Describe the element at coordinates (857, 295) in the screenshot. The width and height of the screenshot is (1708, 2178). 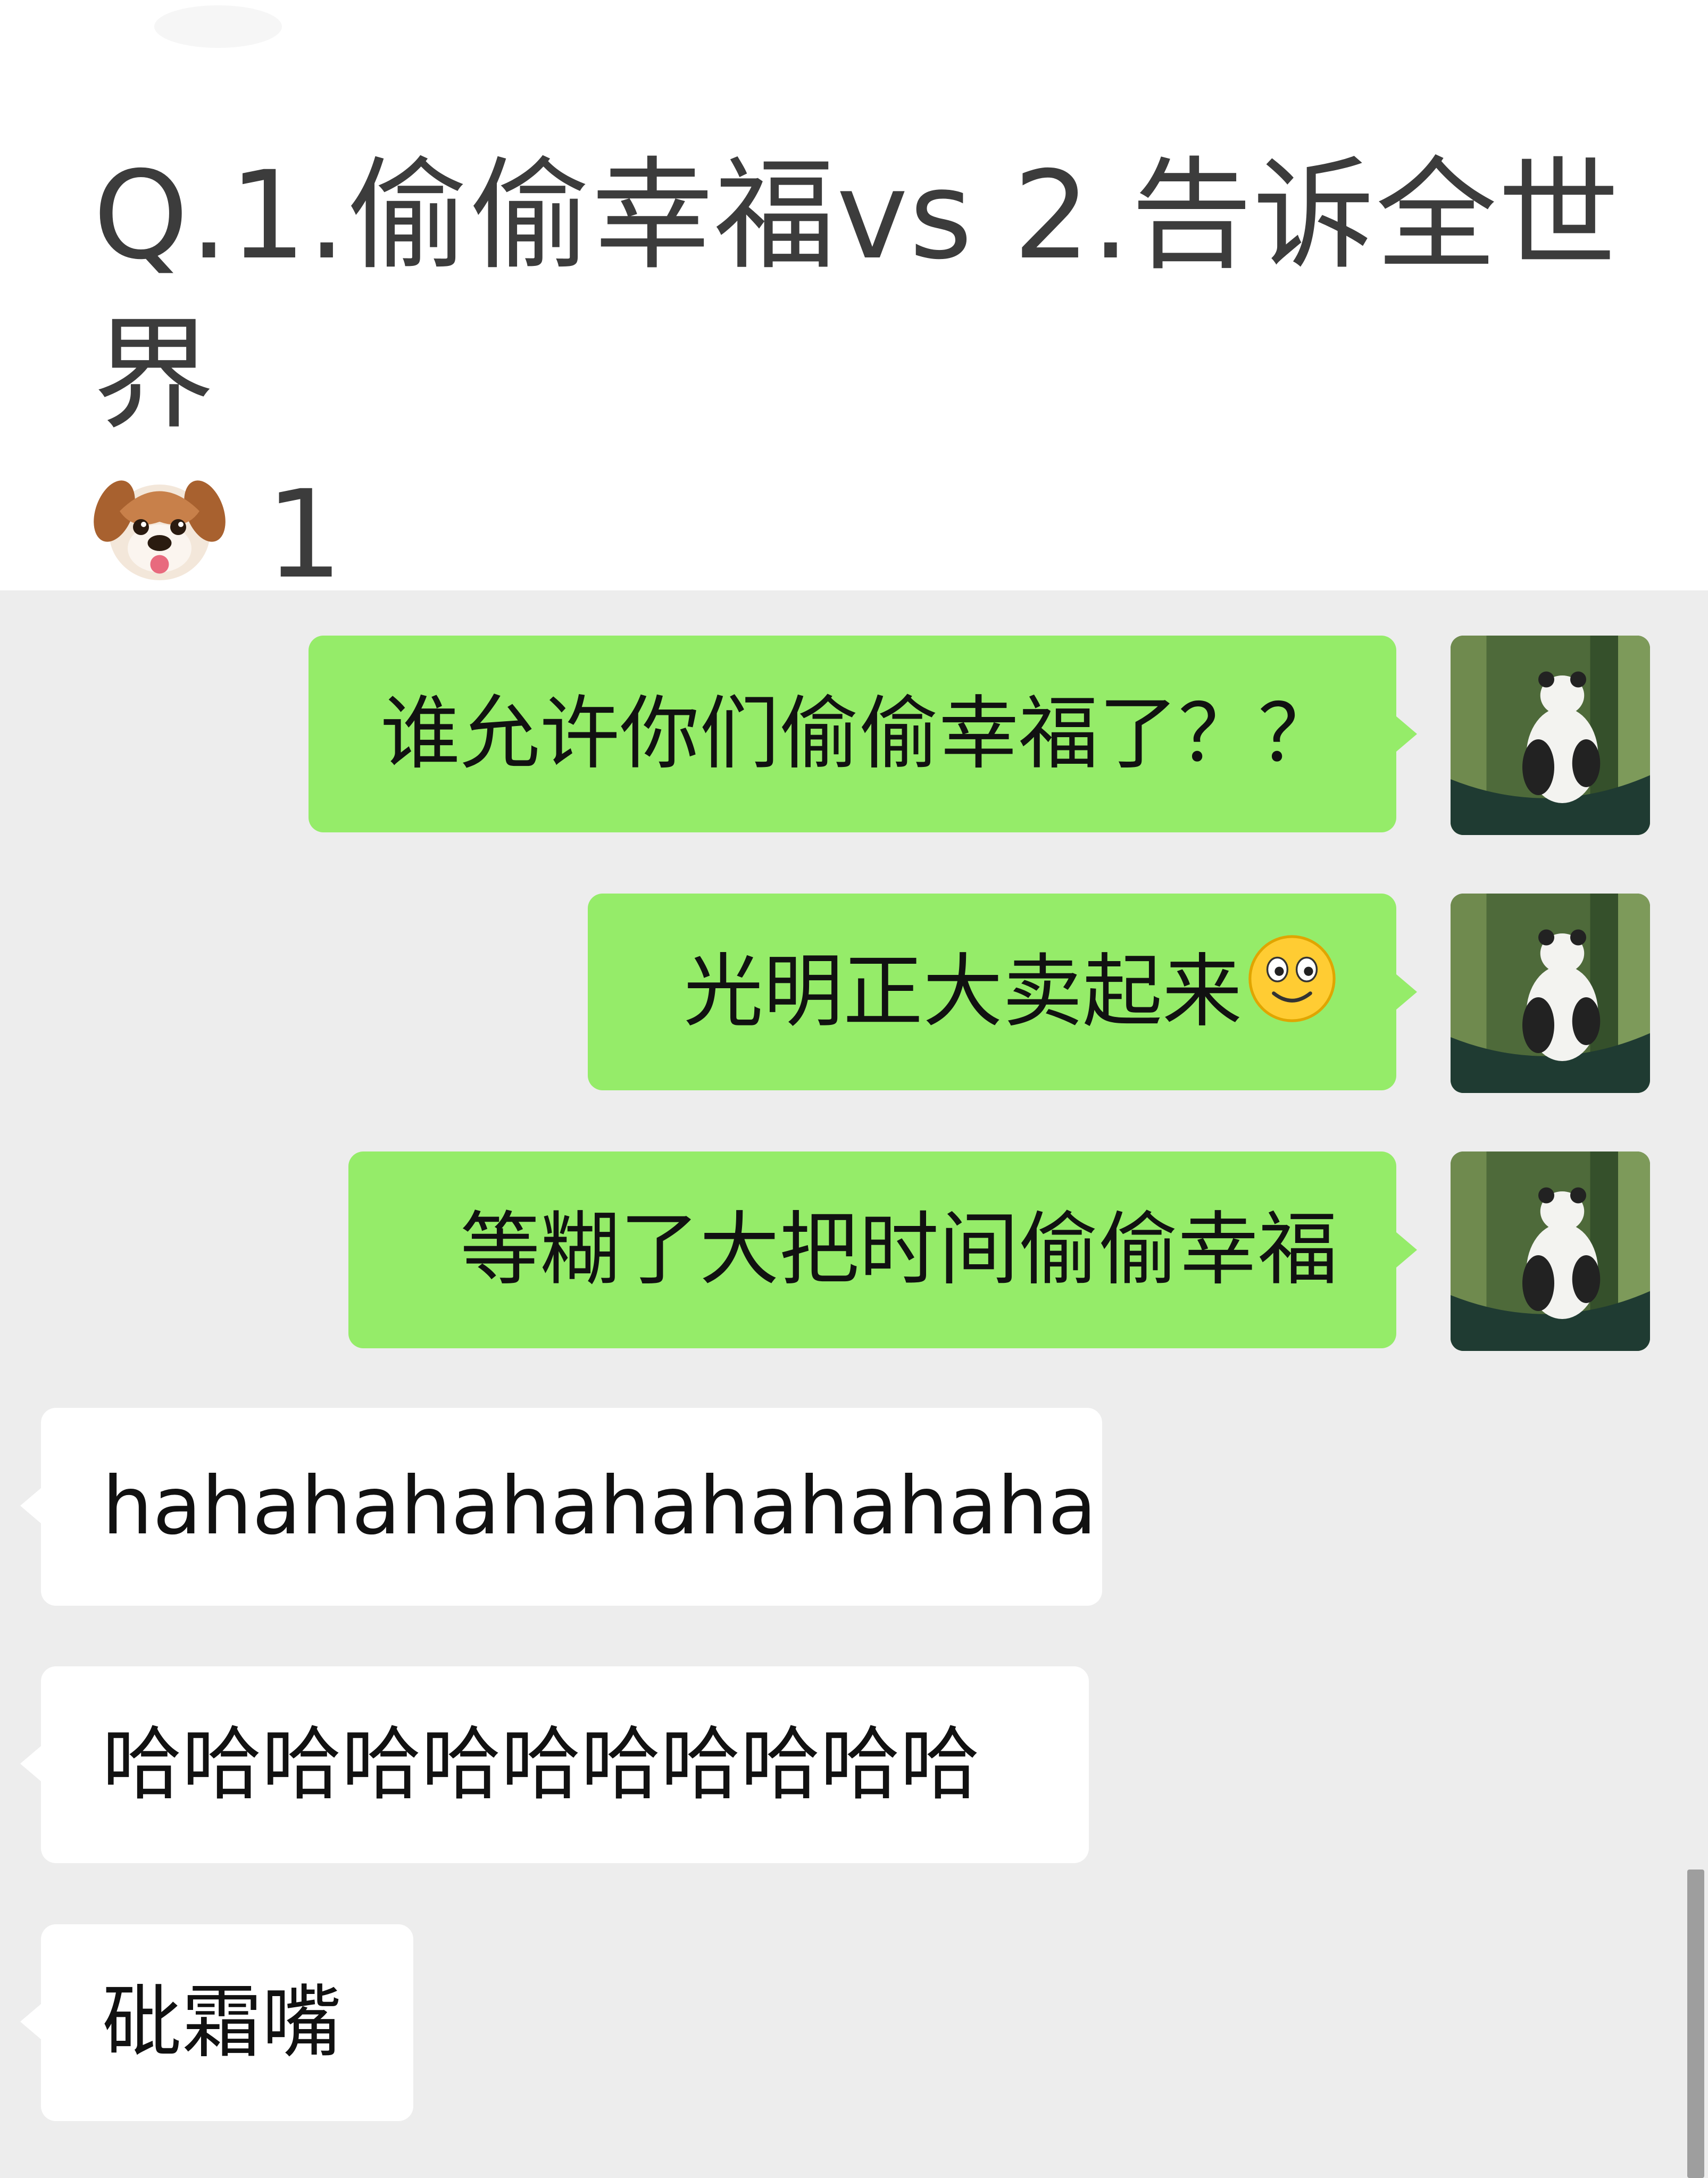
I see `post-title-line1: Q.1.偷偷幸福vs 2.告诉全世界` at that location.